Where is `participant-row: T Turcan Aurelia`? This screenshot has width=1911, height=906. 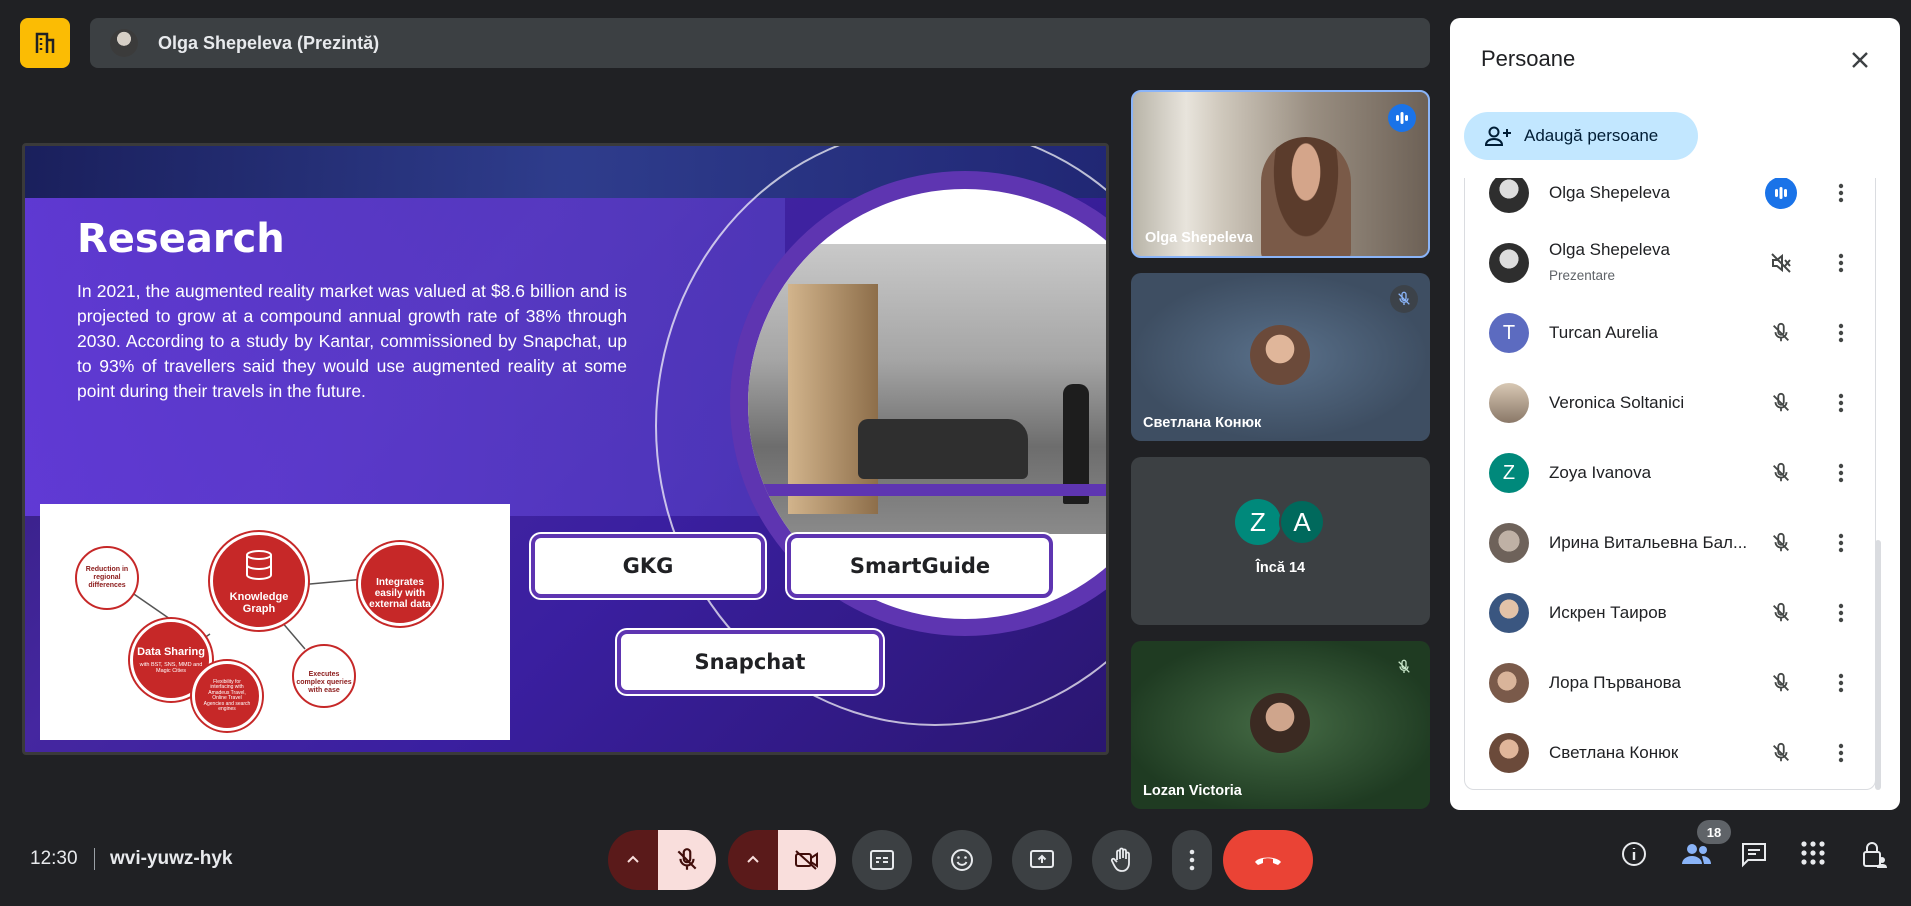 participant-row: T Turcan Aurelia is located at coordinates (1670, 333).